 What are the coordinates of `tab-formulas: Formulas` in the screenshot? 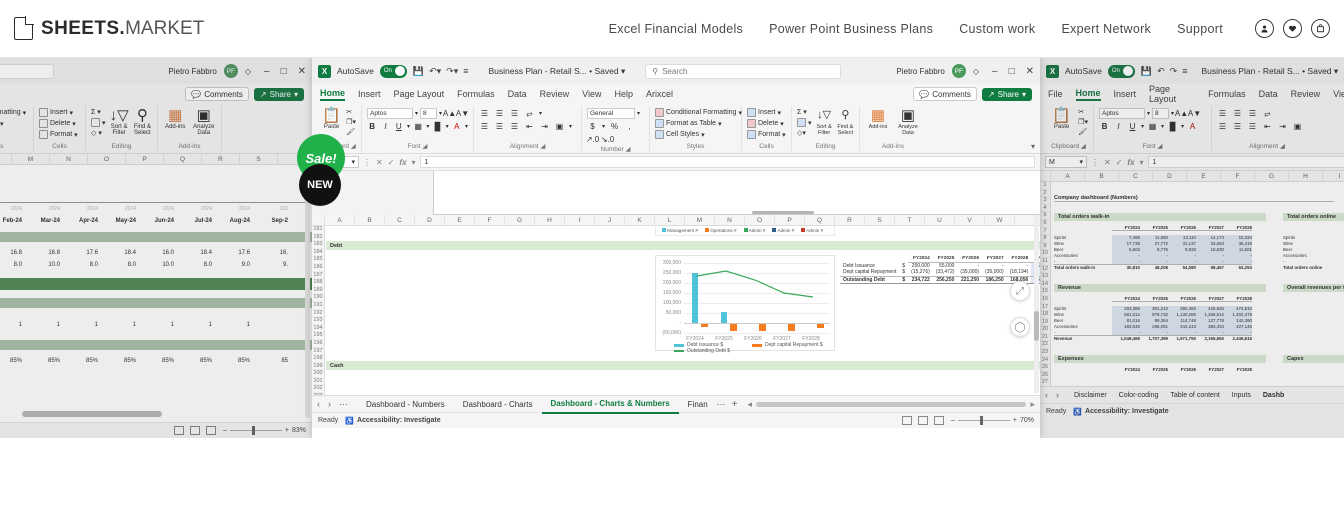 It's located at (476, 94).